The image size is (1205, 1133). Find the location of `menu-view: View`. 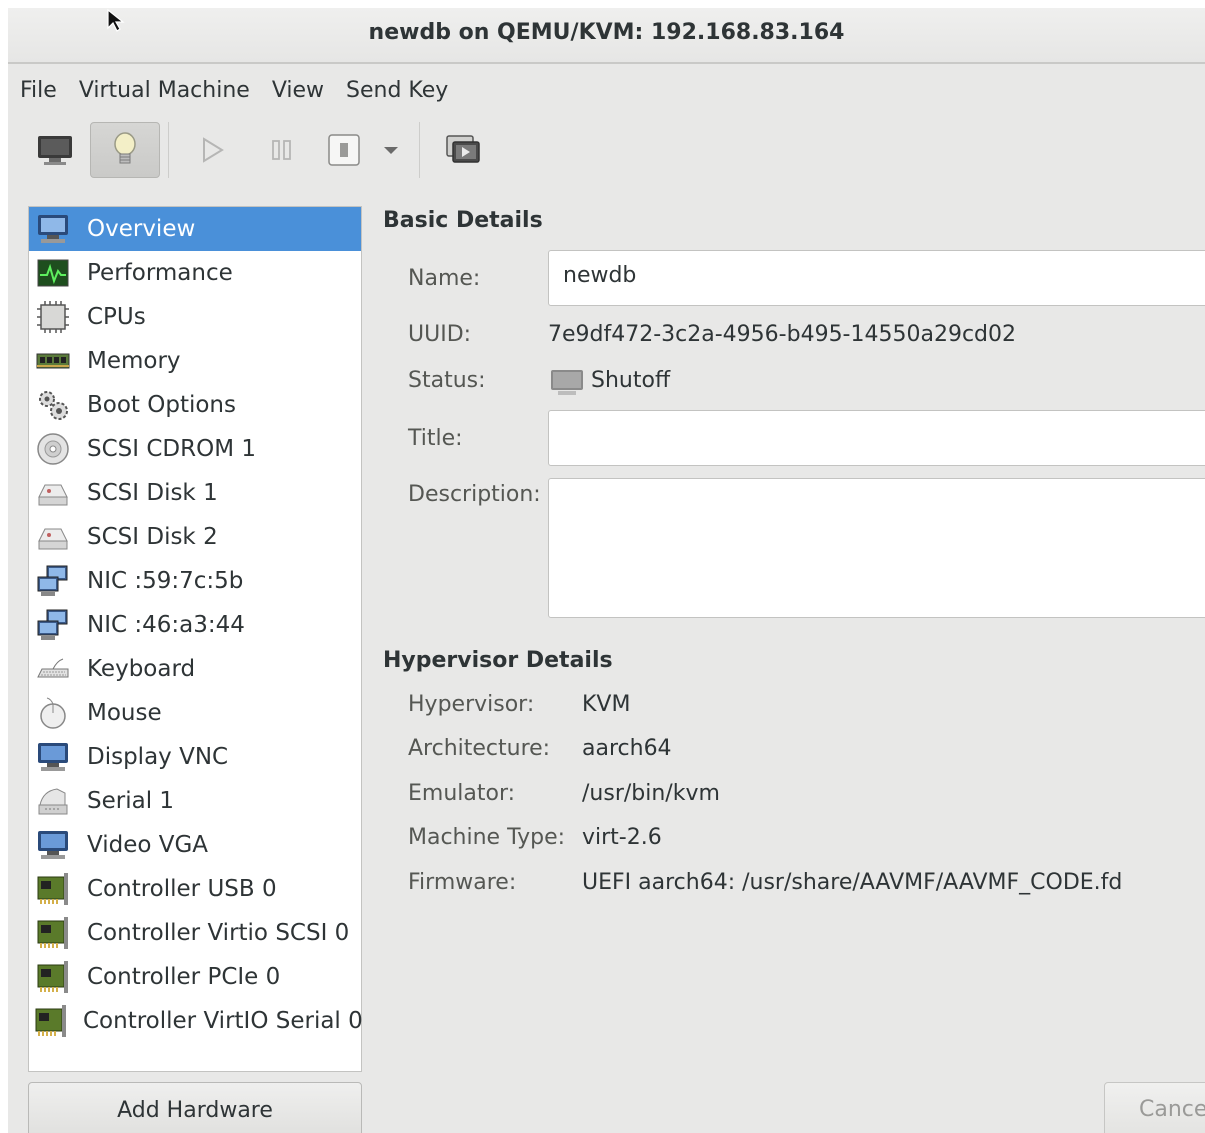

menu-view: View is located at coordinates (301, 90).